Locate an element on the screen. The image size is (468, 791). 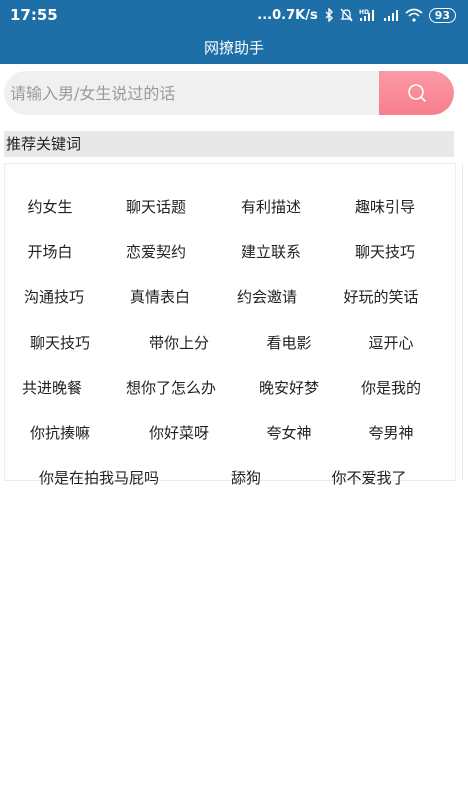
wifi-icon is located at coordinates (414, 15).